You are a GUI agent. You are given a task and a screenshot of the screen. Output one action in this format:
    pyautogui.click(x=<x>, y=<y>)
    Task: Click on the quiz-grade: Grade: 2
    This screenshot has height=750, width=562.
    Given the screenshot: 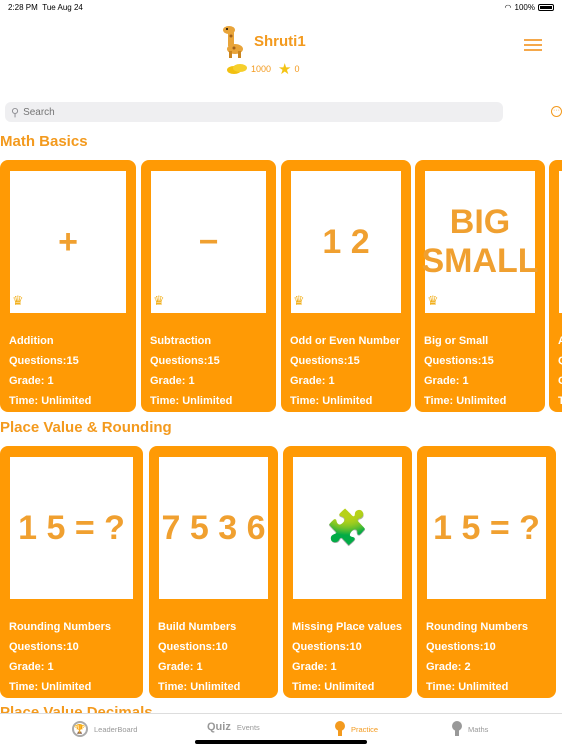 What is the action you would take?
    pyautogui.click(x=448, y=667)
    